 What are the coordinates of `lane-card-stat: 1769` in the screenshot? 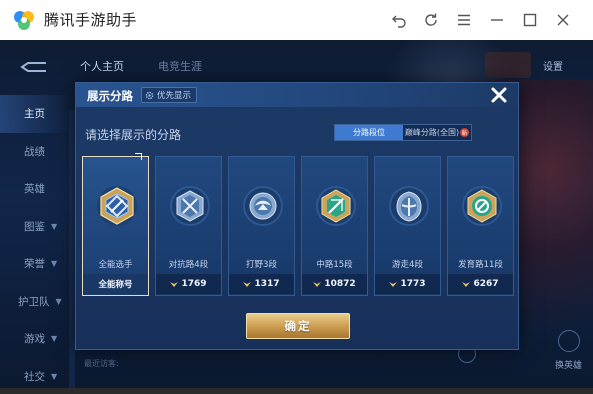 It's located at (188, 284).